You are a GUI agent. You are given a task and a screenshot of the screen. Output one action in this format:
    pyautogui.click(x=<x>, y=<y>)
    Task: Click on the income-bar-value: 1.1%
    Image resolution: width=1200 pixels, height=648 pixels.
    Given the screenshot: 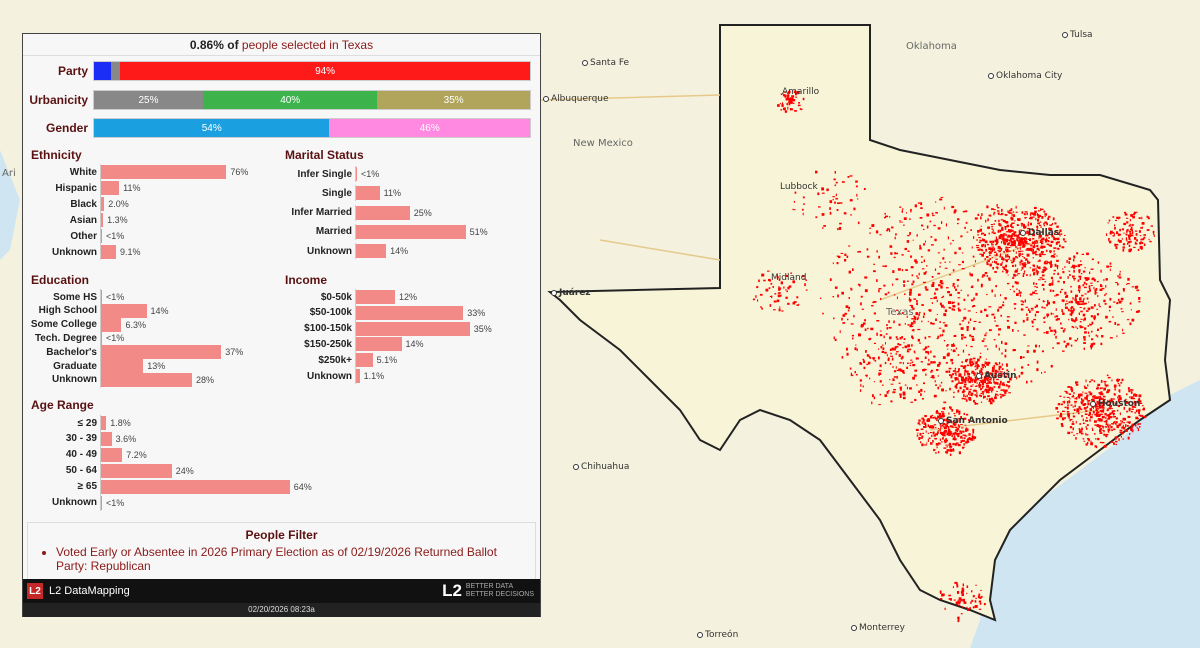 What is the action you would take?
    pyautogui.click(x=374, y=376)
    